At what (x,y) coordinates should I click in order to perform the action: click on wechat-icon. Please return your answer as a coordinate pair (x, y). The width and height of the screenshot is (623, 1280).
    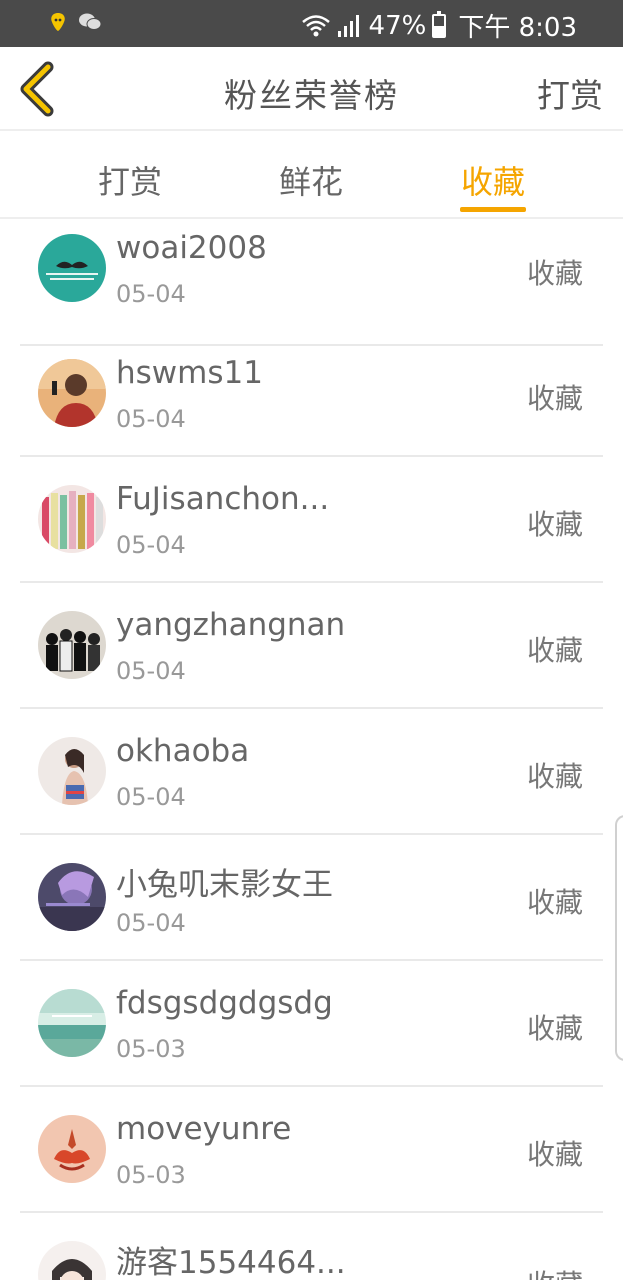
    Looking at the image, I should click on (90, 21).